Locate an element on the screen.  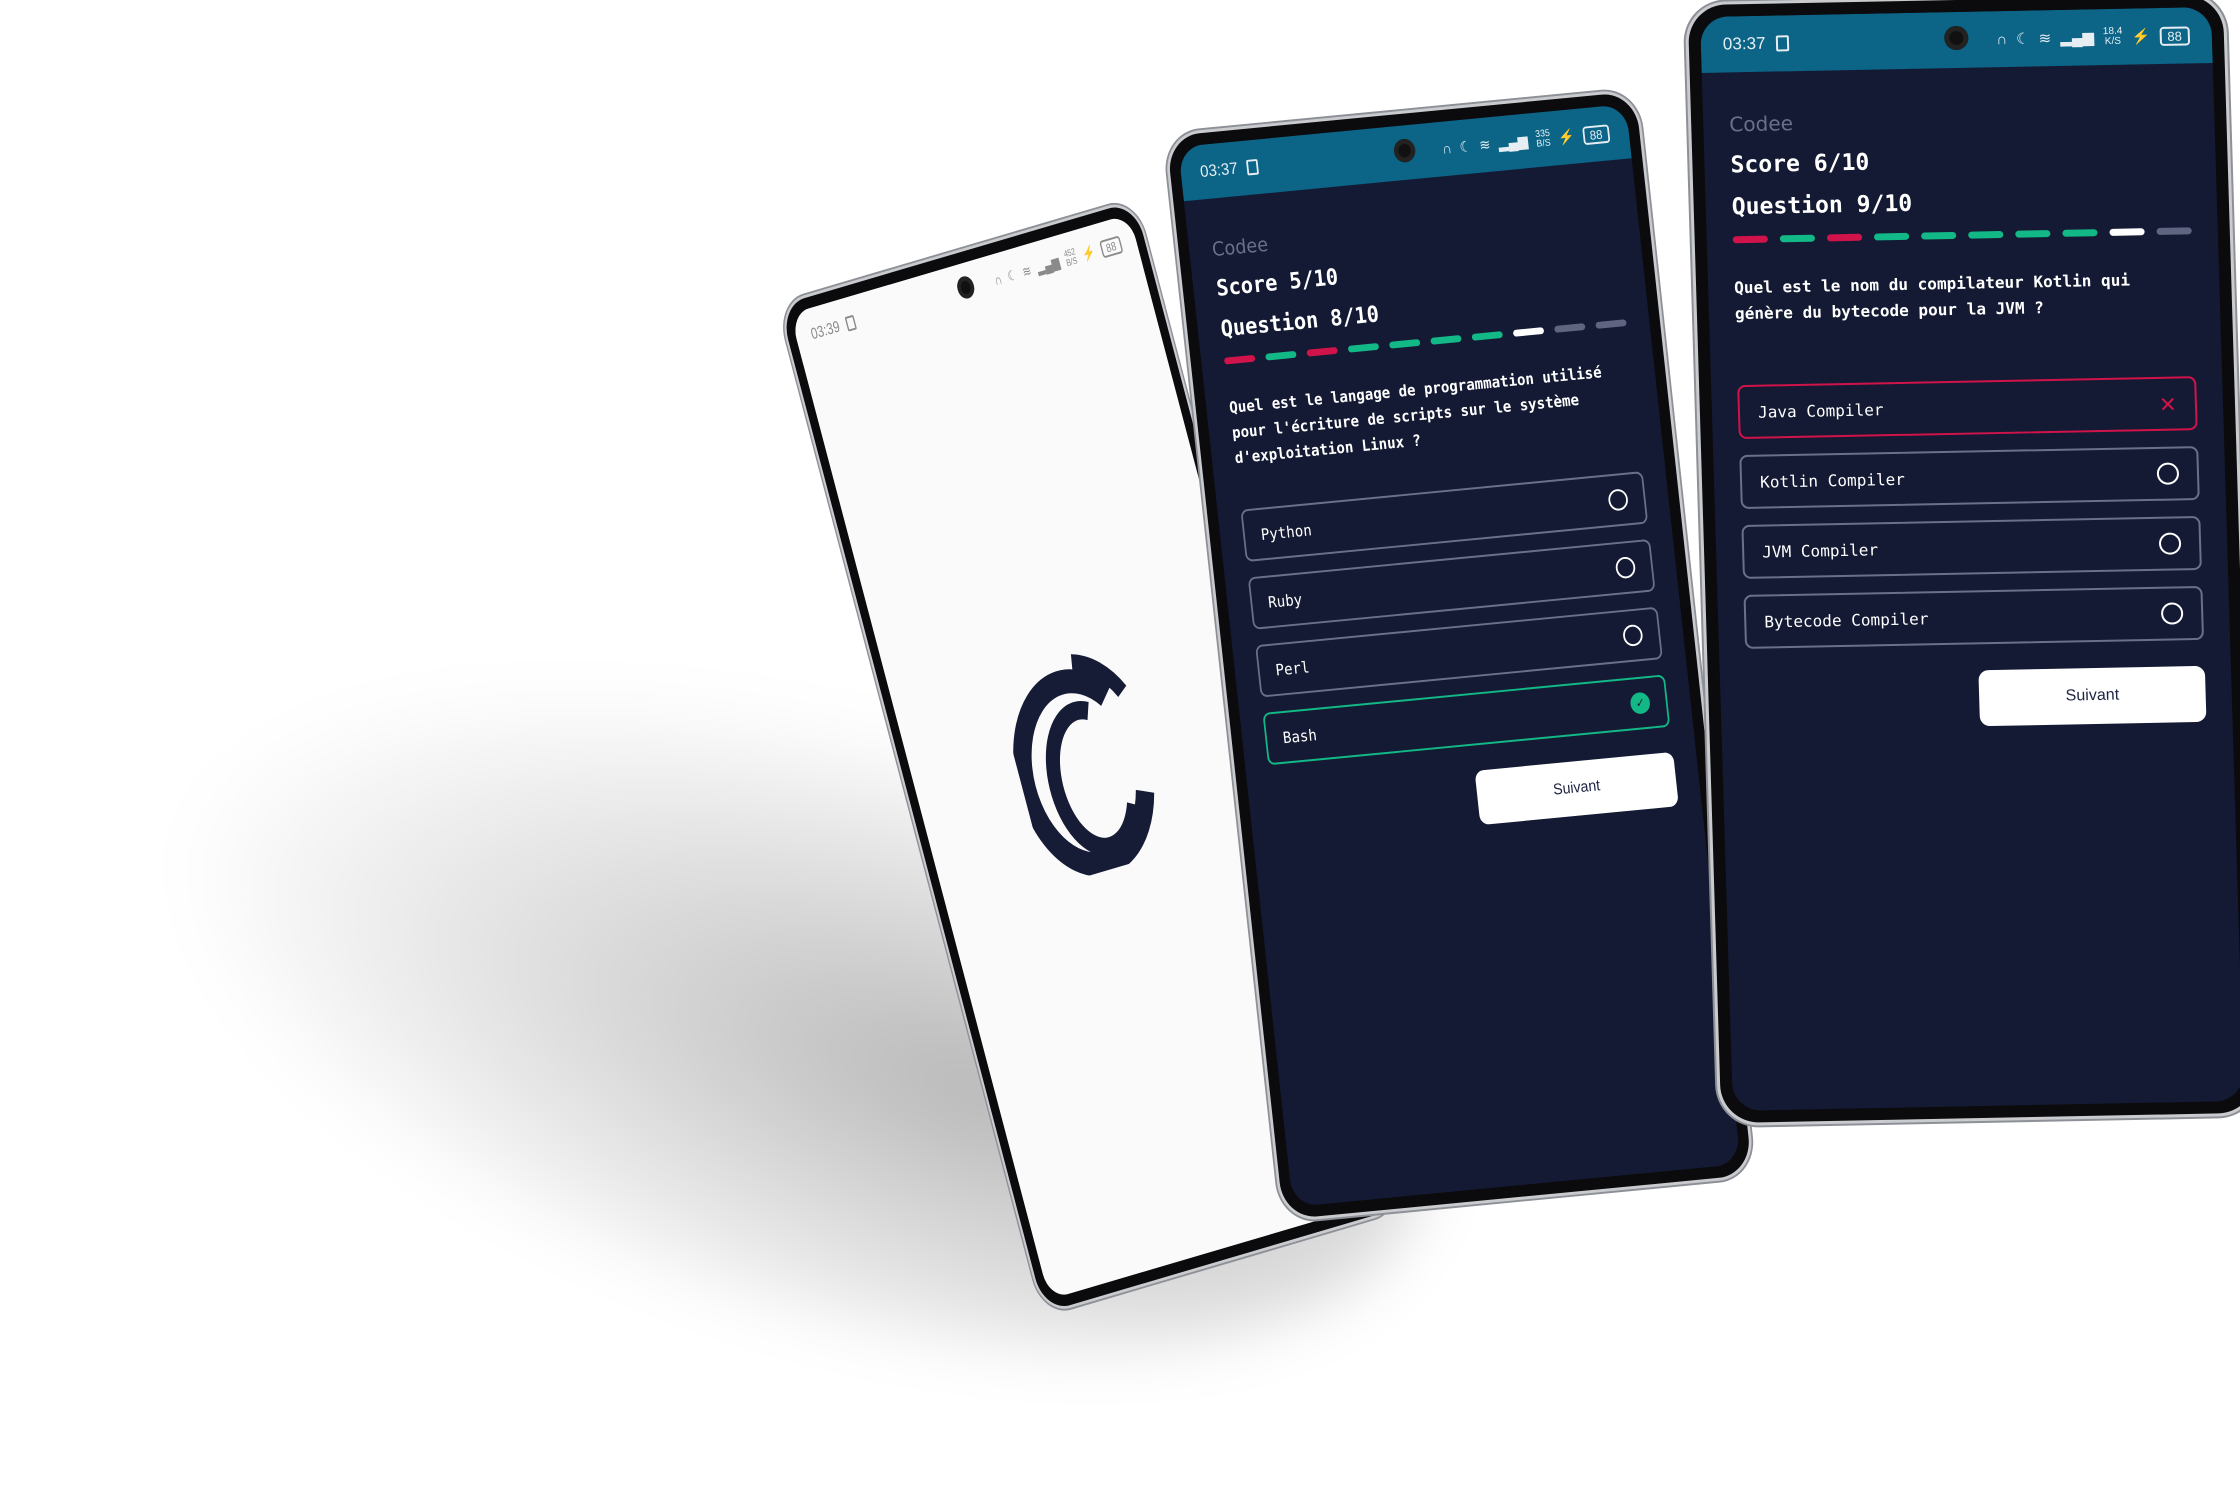
answer-label: Ruby is located at coordinates (1285, 600).